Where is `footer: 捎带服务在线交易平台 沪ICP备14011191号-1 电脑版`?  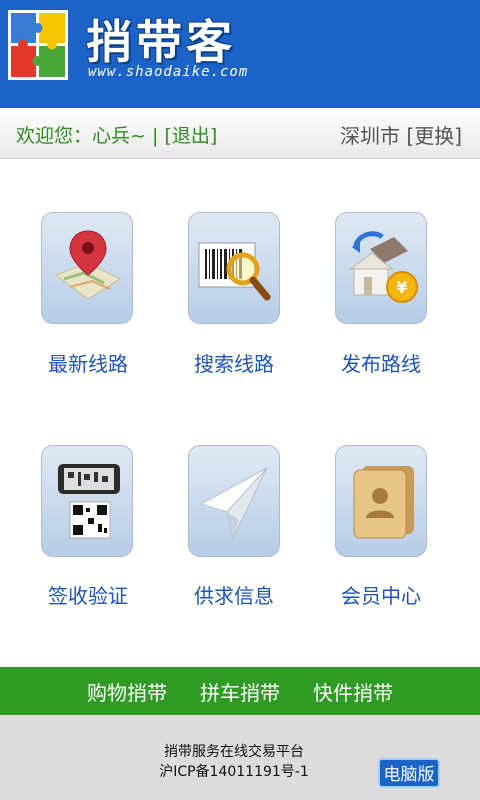 footer: 捎带服务在线交易平台 沪ICP备14011191号-1 电脑版 is located at coordinates (240, 757).